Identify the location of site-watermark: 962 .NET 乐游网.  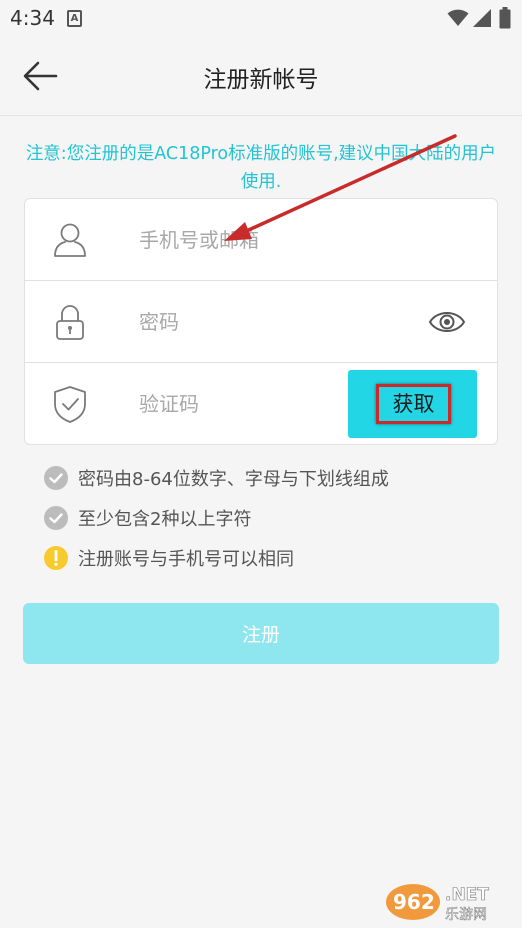
(451, 901).